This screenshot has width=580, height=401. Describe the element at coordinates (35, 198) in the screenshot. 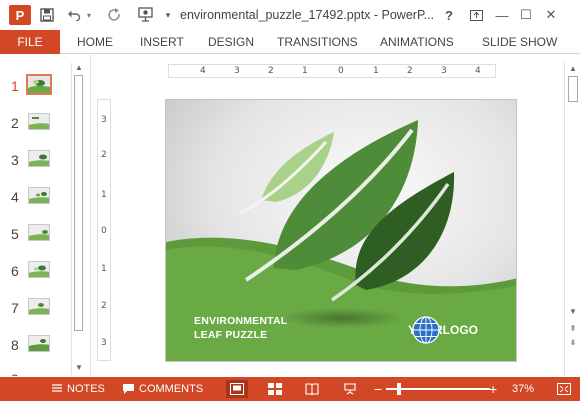

I see `slide-thumbnail: 4` at that location.